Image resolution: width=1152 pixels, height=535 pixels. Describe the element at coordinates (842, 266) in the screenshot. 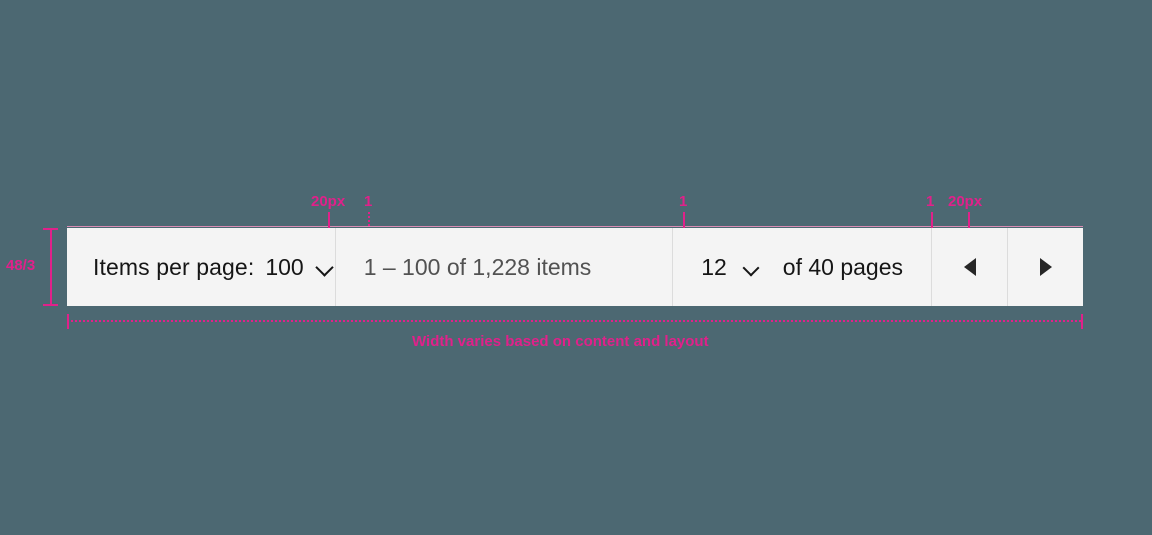

I see `total-pages-label: of 40 pages` at that location.